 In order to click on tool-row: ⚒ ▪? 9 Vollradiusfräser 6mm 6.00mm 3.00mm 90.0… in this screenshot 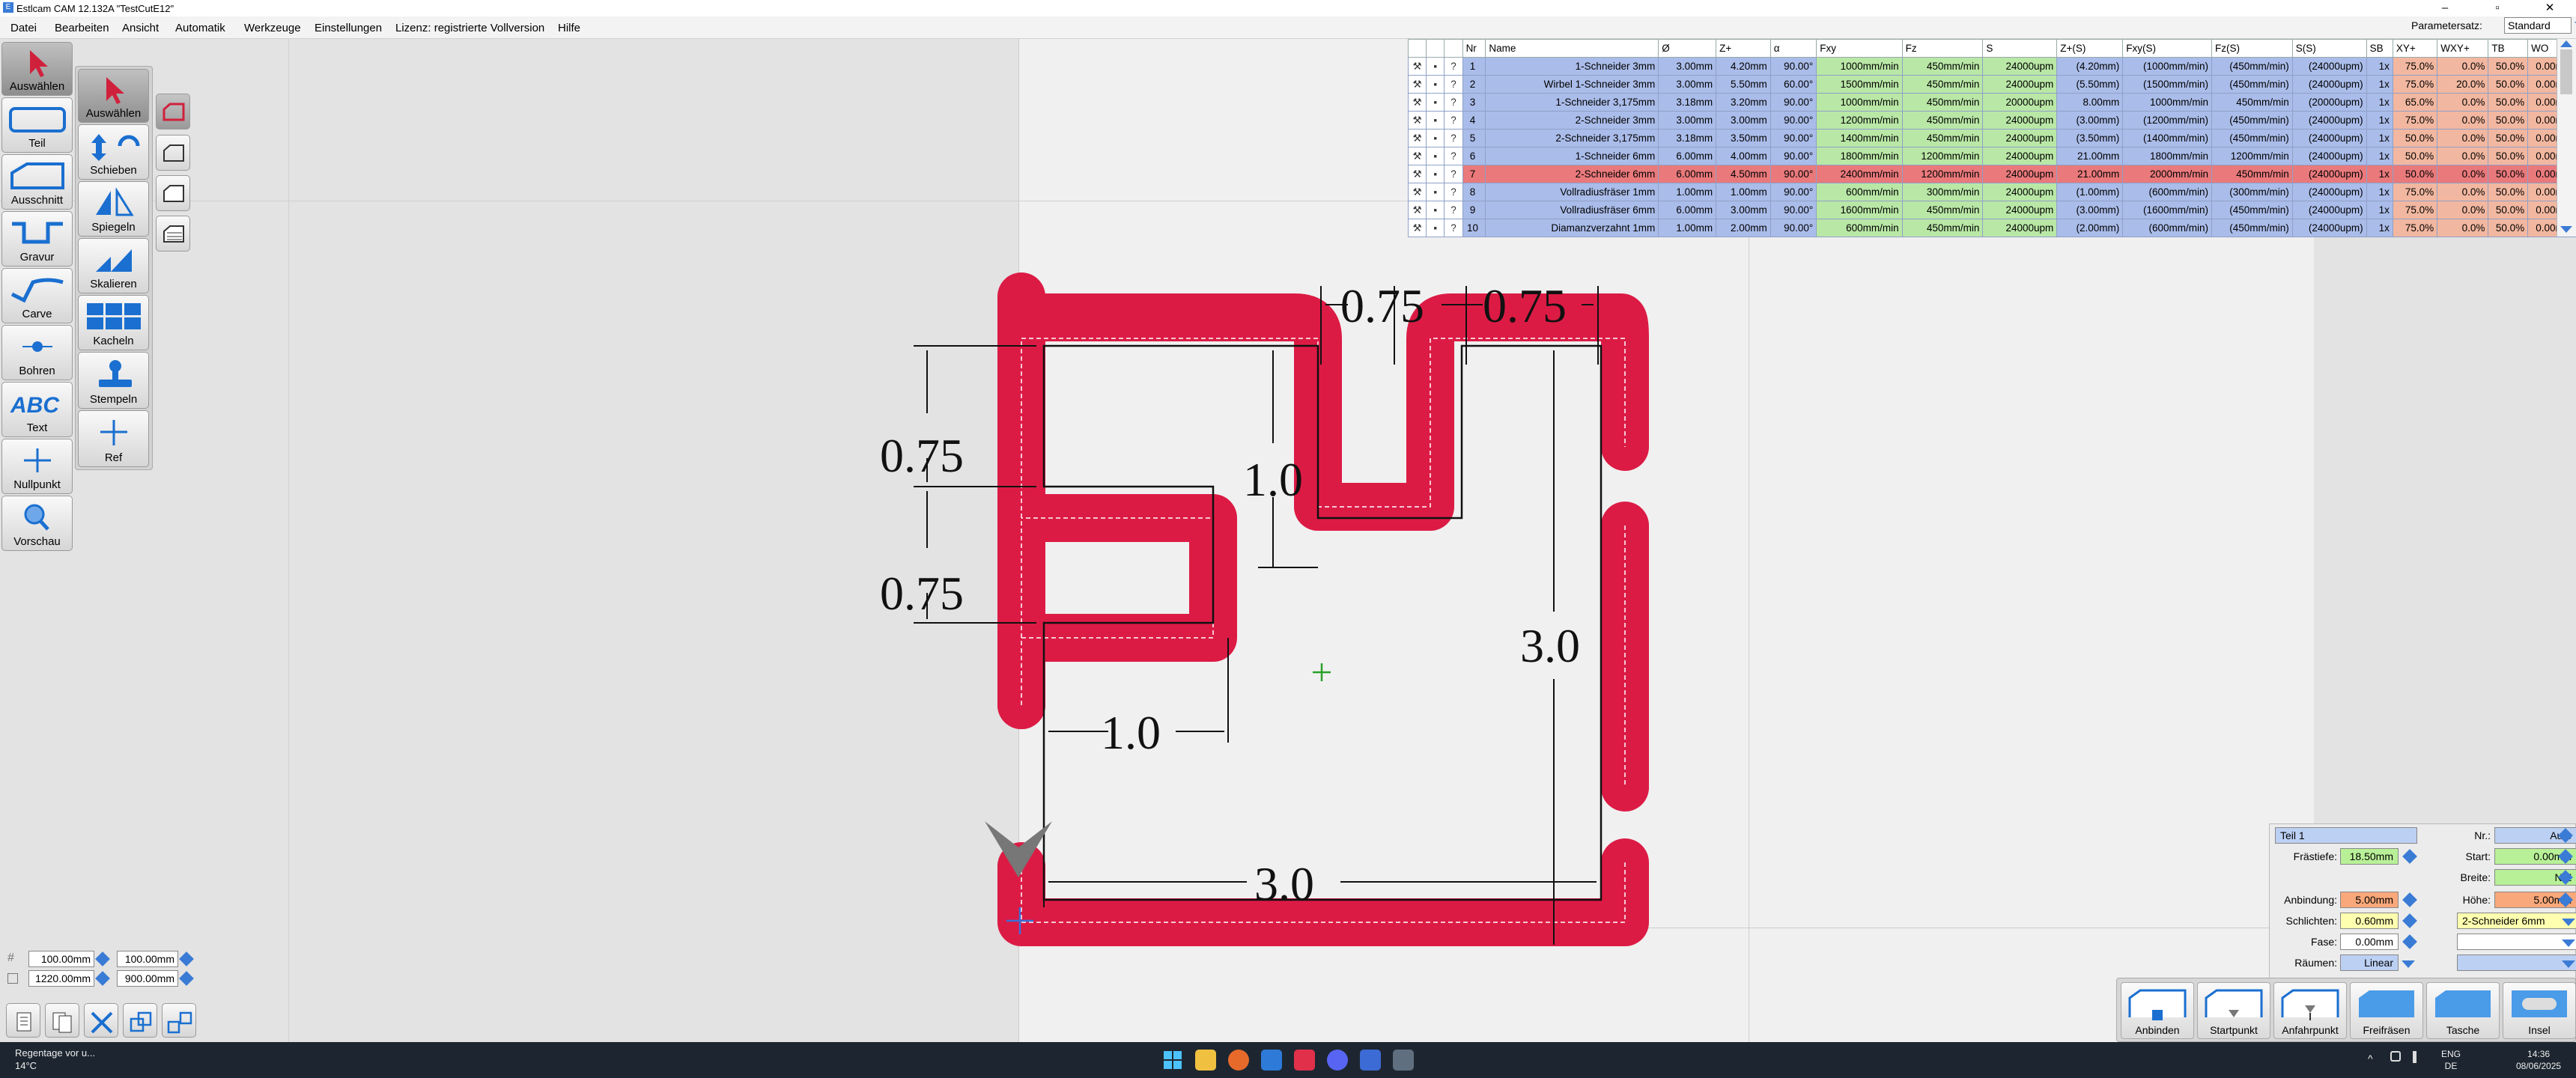, I will do `click(1991, 210)`.